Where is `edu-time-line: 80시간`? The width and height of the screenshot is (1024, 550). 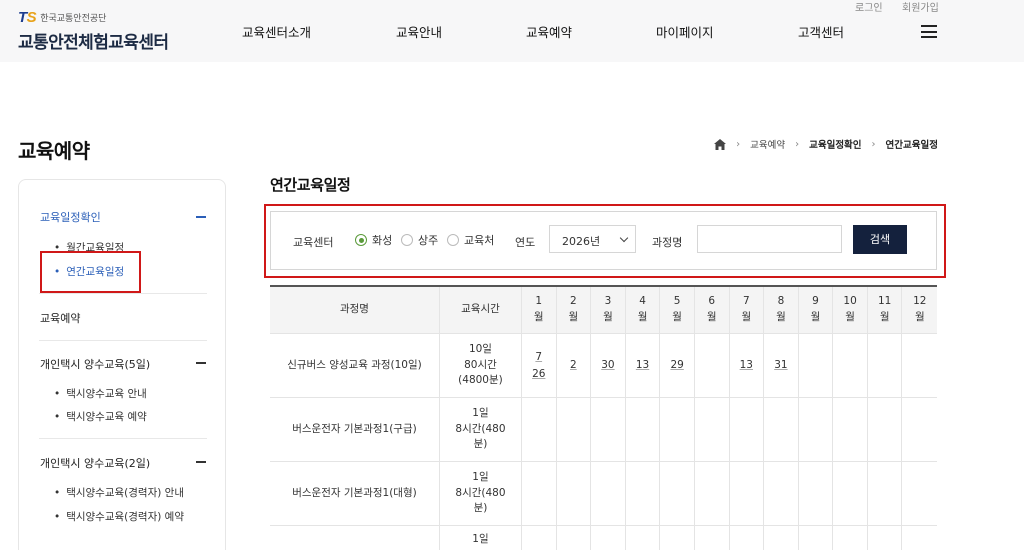 edu-time-line: 80시간 is located at coordinates (480, 364).